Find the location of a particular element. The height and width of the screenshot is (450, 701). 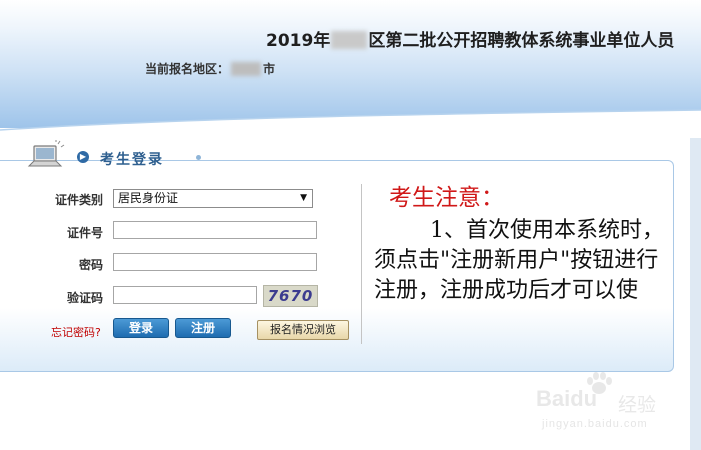

id-type-select: 居民身份证 ▼ is located at coordinates (213, 198).